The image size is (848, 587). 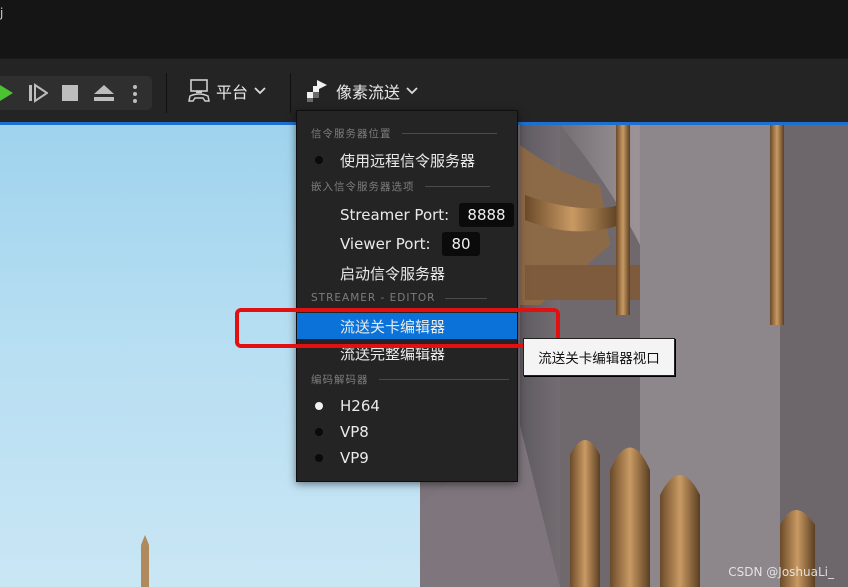 I want to click on menu-item-label: 使用远程信令服务器, so click(x=408, y=160).